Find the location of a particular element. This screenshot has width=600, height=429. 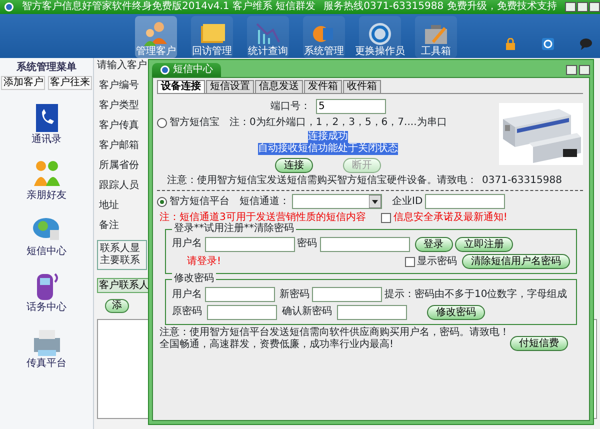

dialog-title: 短信中心 is located at coordinates (193, 70).